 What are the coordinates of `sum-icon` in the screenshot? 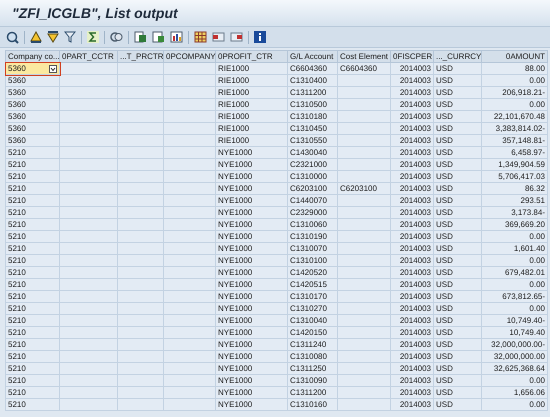 It's located at (93, 37).